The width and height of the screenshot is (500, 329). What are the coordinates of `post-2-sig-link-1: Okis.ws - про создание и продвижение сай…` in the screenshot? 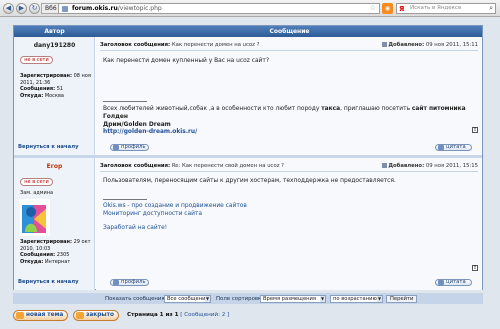 It's located at (288, 207).